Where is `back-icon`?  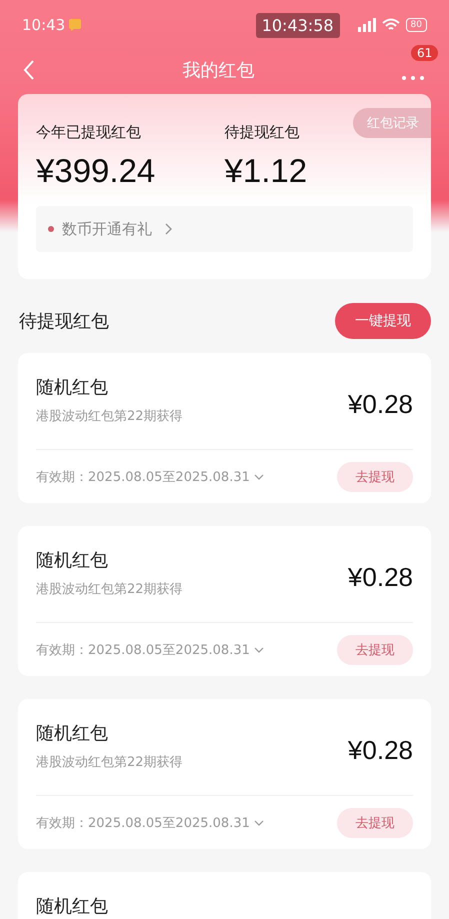
back-icon is located at coordinates (29, 70).